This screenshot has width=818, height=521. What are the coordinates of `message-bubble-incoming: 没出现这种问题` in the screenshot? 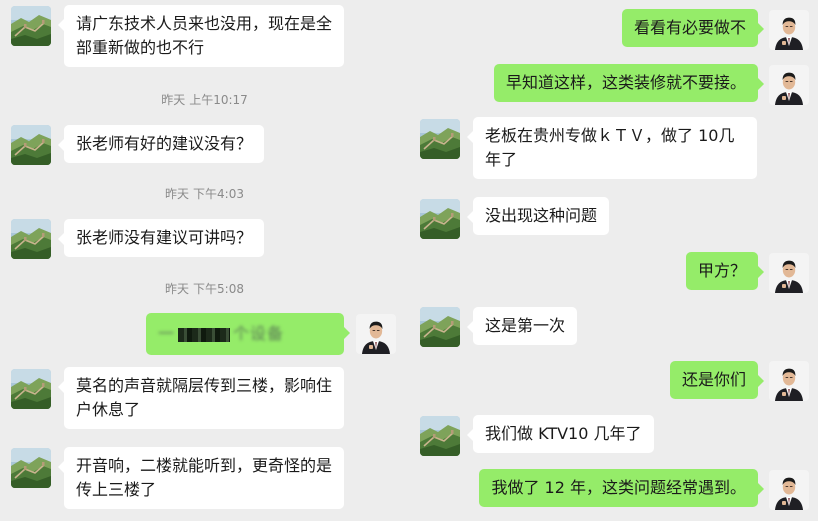 It's located at (538, 216).